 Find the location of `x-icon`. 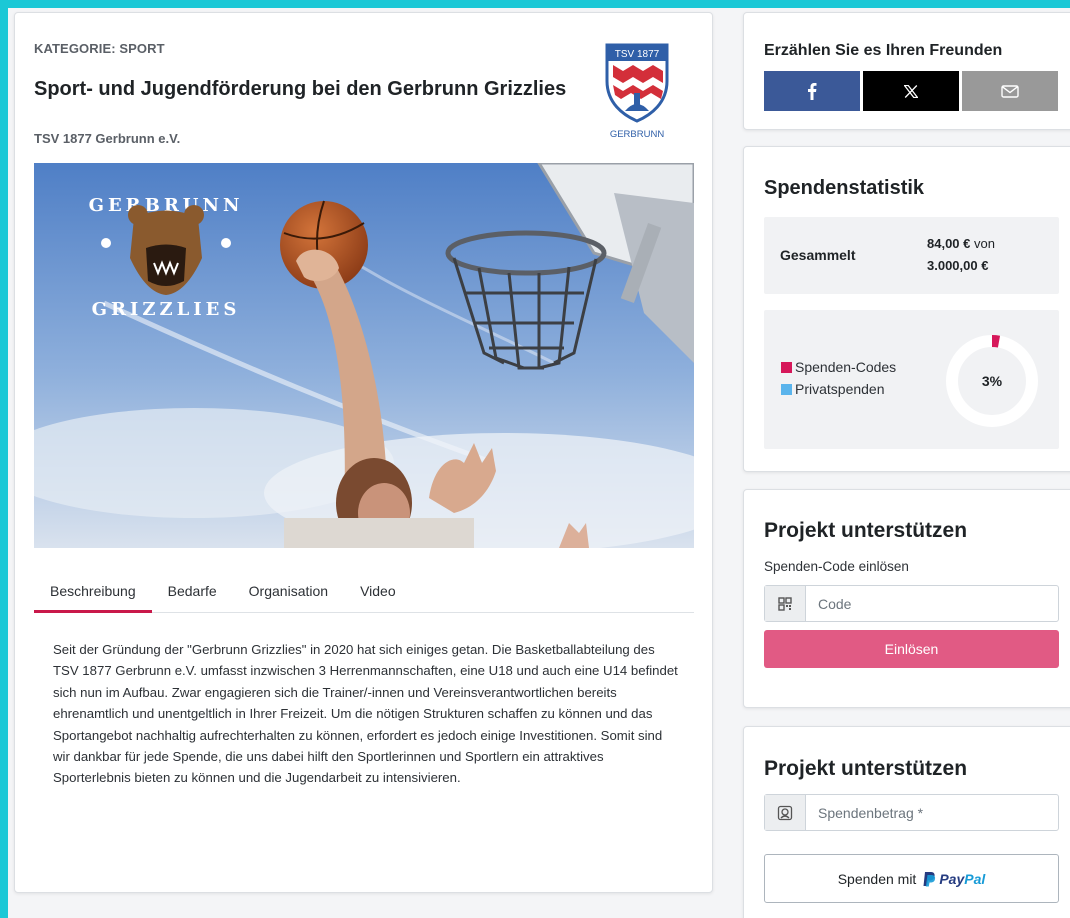

x-icon is located at coordinates (911, 91).